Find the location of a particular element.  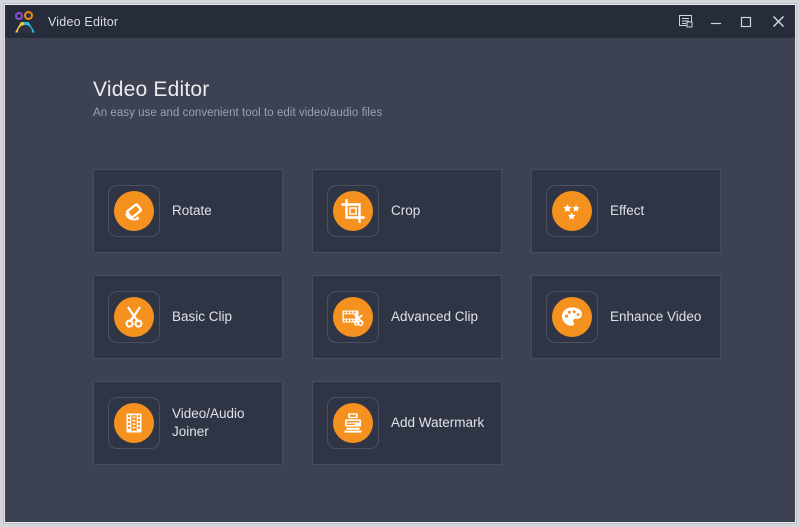

filmstrip-scissors-icon is located at coordinates (353, 317).